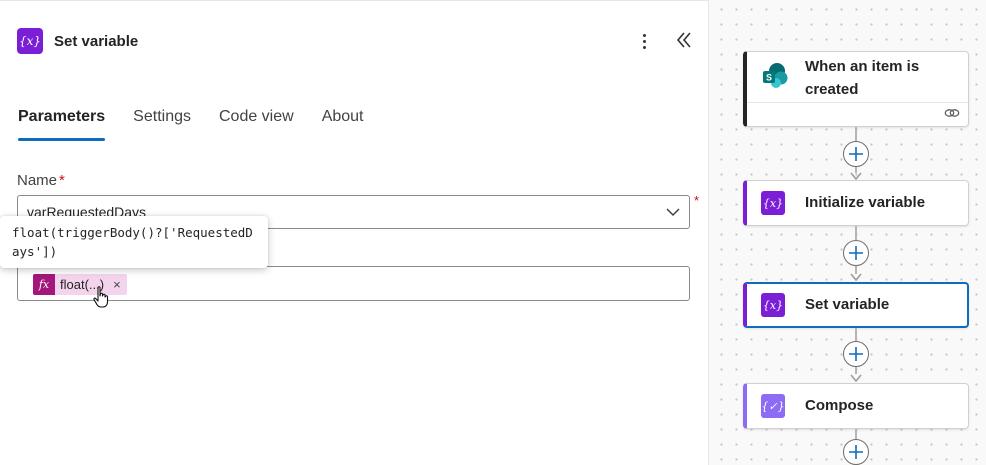  I want to click on initialize-variable-node: {x} Initialize variable, so click(856, 203).